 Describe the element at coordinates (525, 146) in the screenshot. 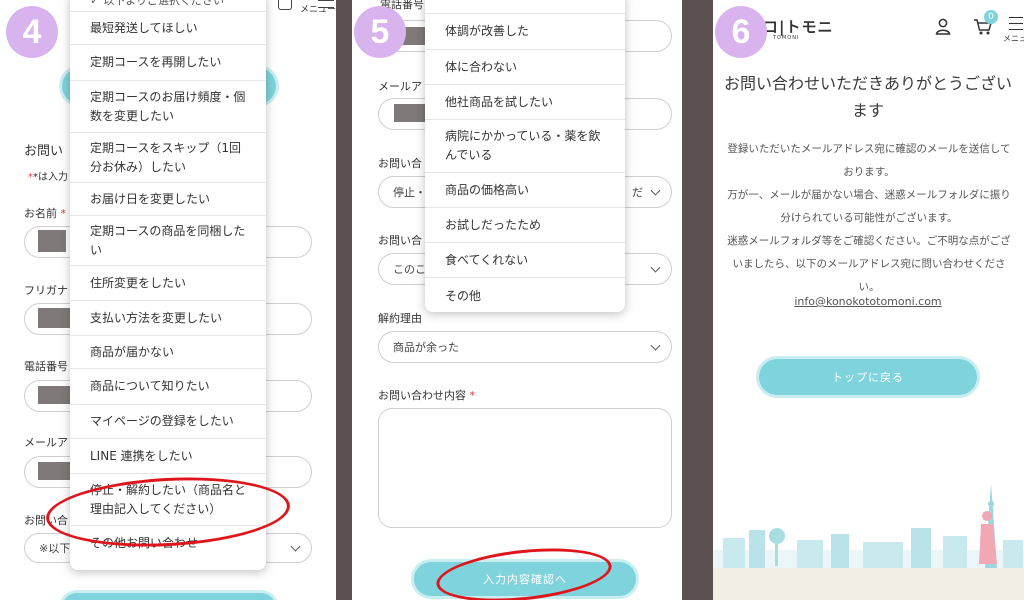

I see `dropdown-option: 病院にかかっている・薬を飲んでいる` at that location.